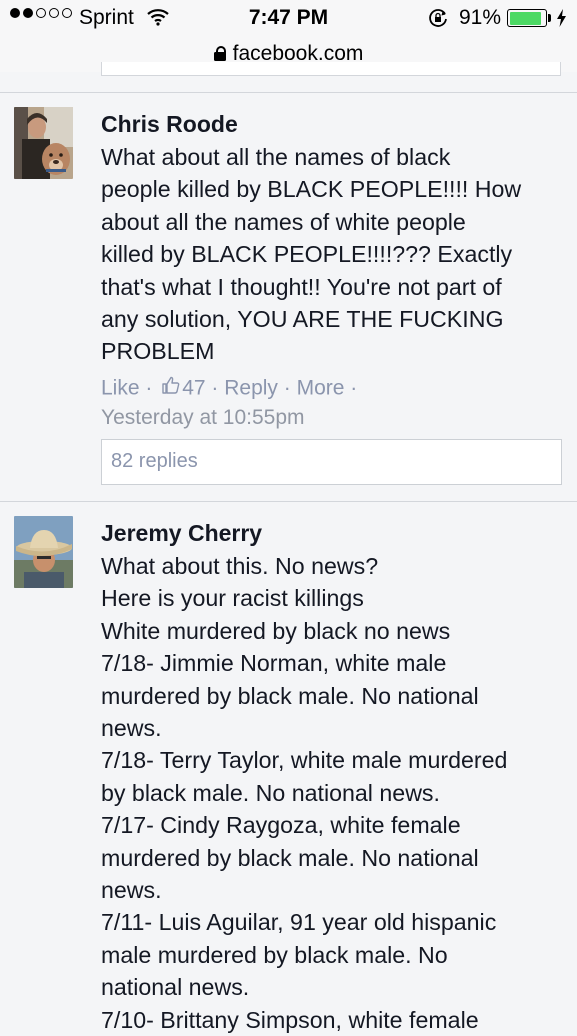  Describe the element at coordinates (307, 254) in the screenshot. I see `comment-text-line: killed by BLACK PEOPLE!!!!??? Exactly` at that location.